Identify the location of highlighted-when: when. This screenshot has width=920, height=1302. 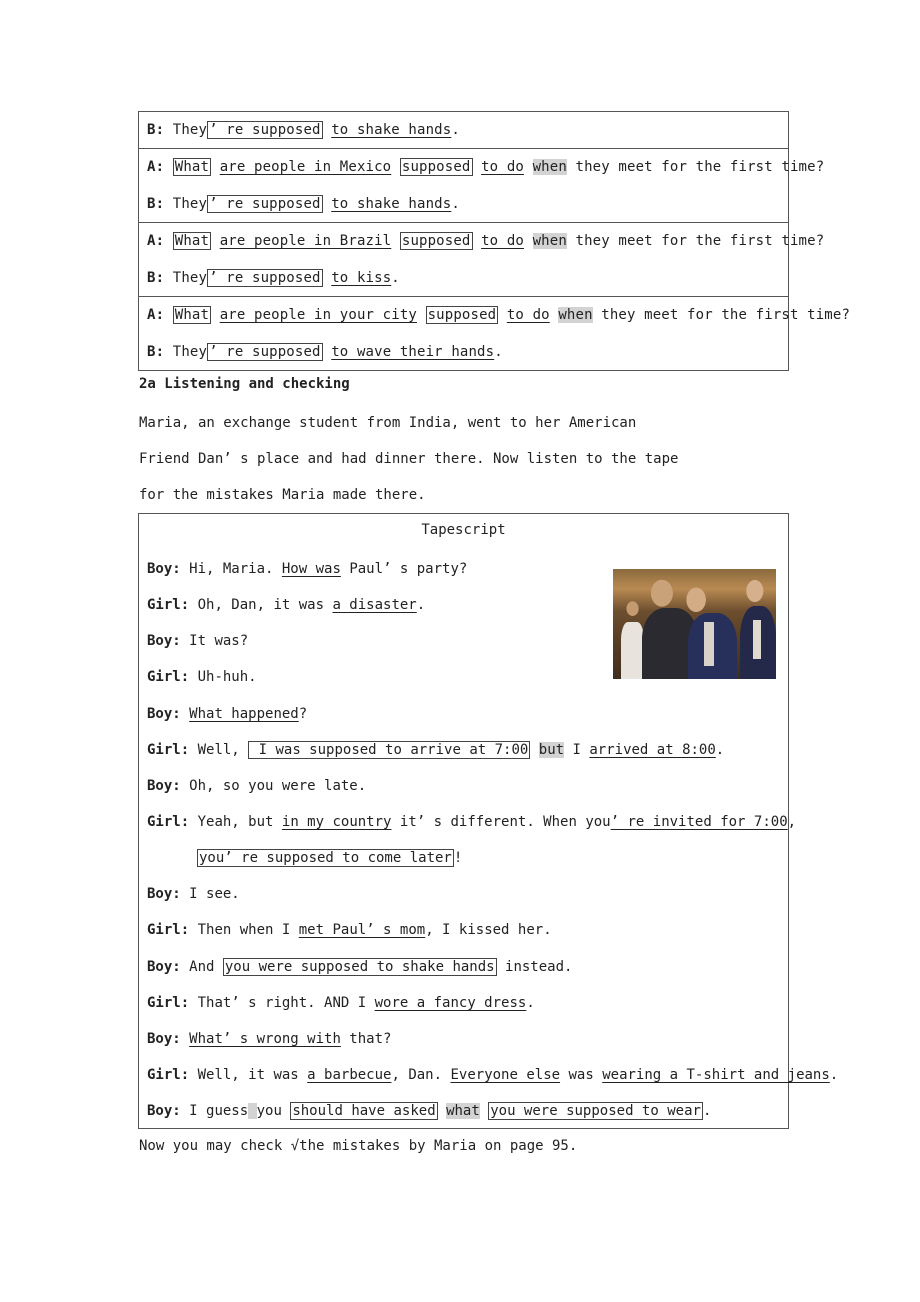
(575, 315).